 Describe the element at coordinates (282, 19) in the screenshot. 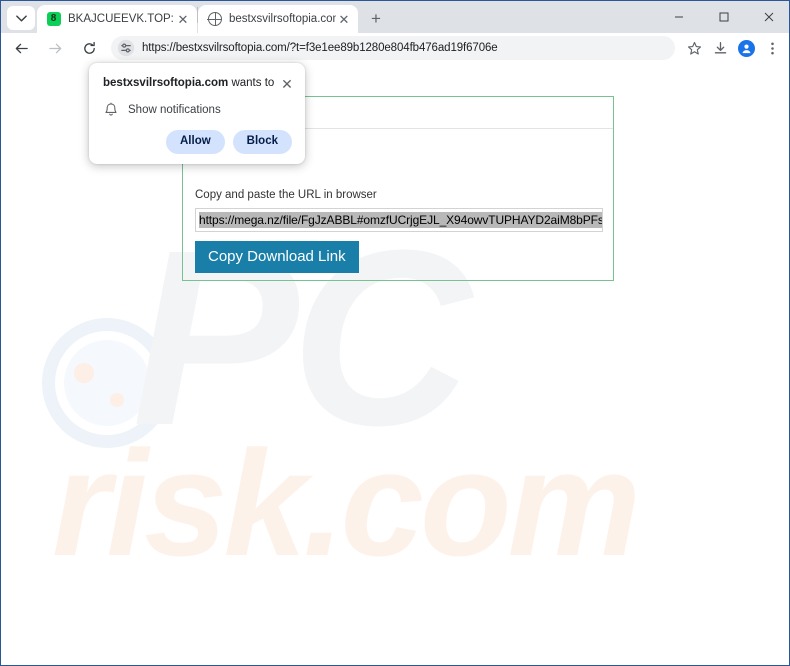

I see `tab-title: bestxsvilrsoftopia.com/?t=f3e1e` at that location.